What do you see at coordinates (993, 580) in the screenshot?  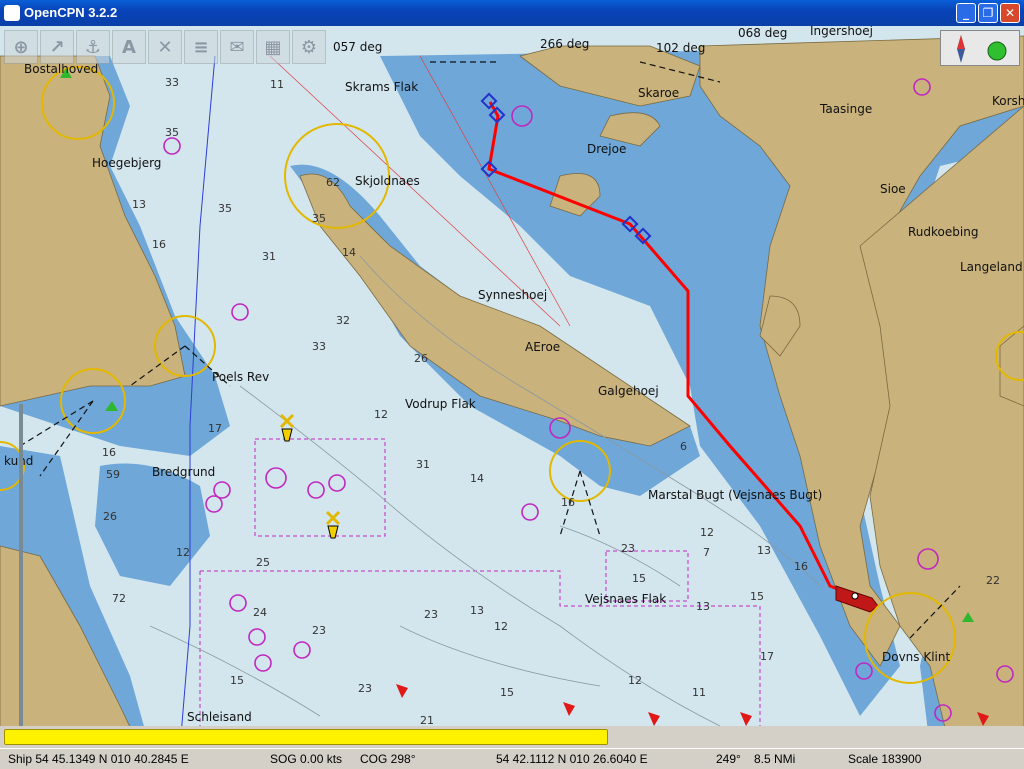 I see `depth-sounding: 22` at bounding box center [993, 580].